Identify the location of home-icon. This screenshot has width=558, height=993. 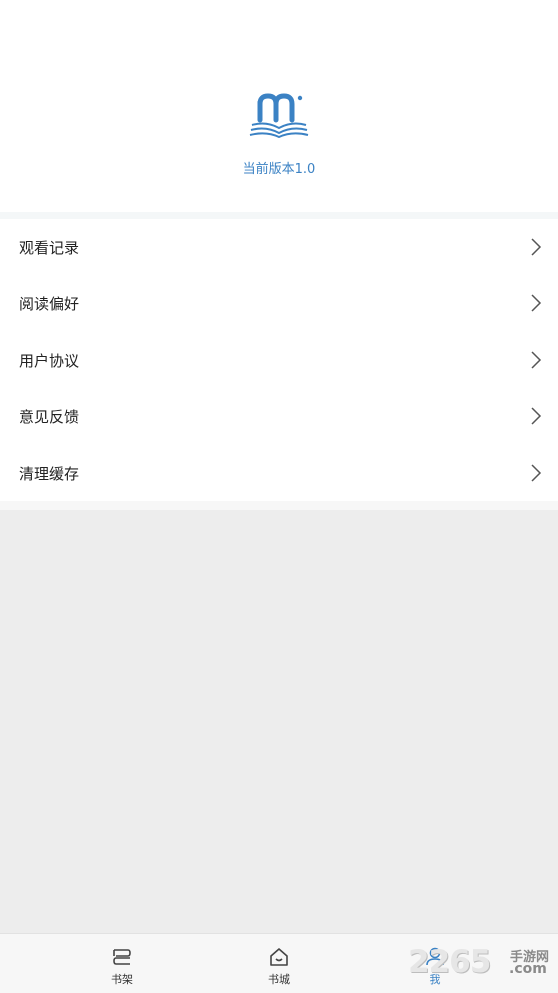
(279, 957).